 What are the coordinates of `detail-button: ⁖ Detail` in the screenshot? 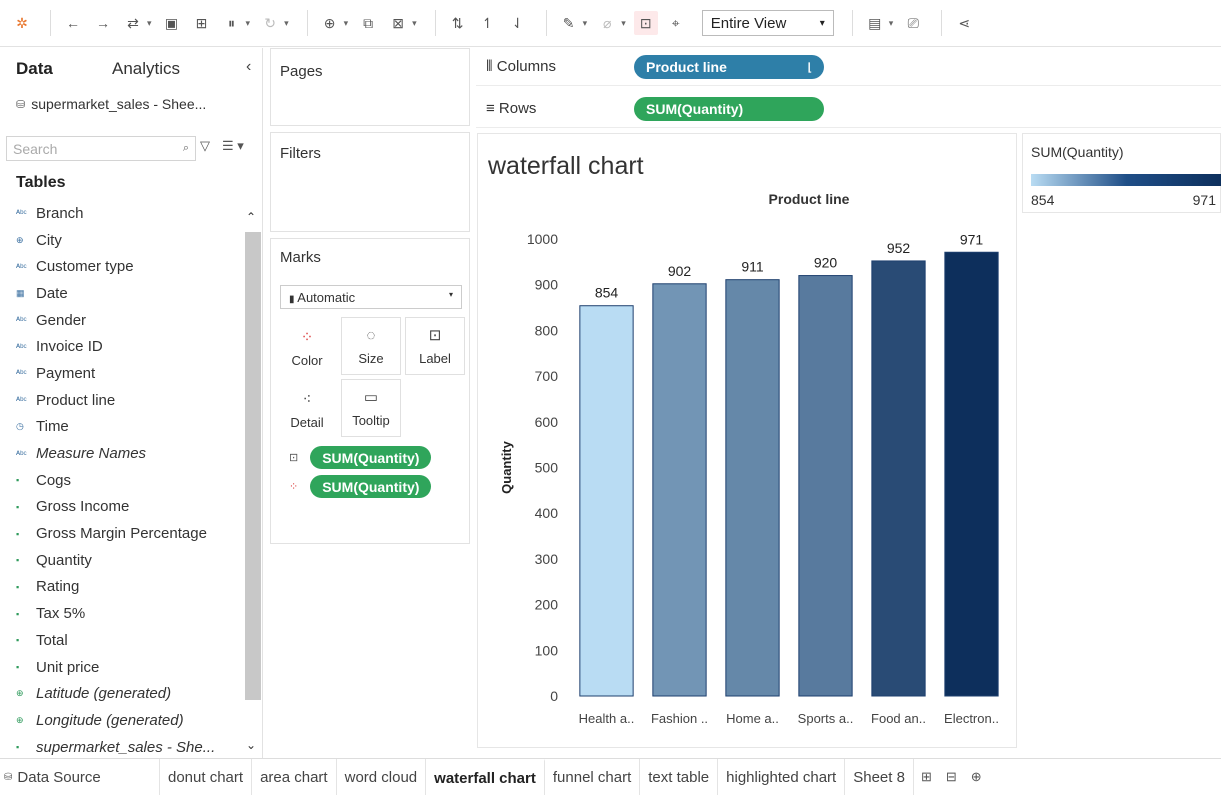 It's located at (307, 410).